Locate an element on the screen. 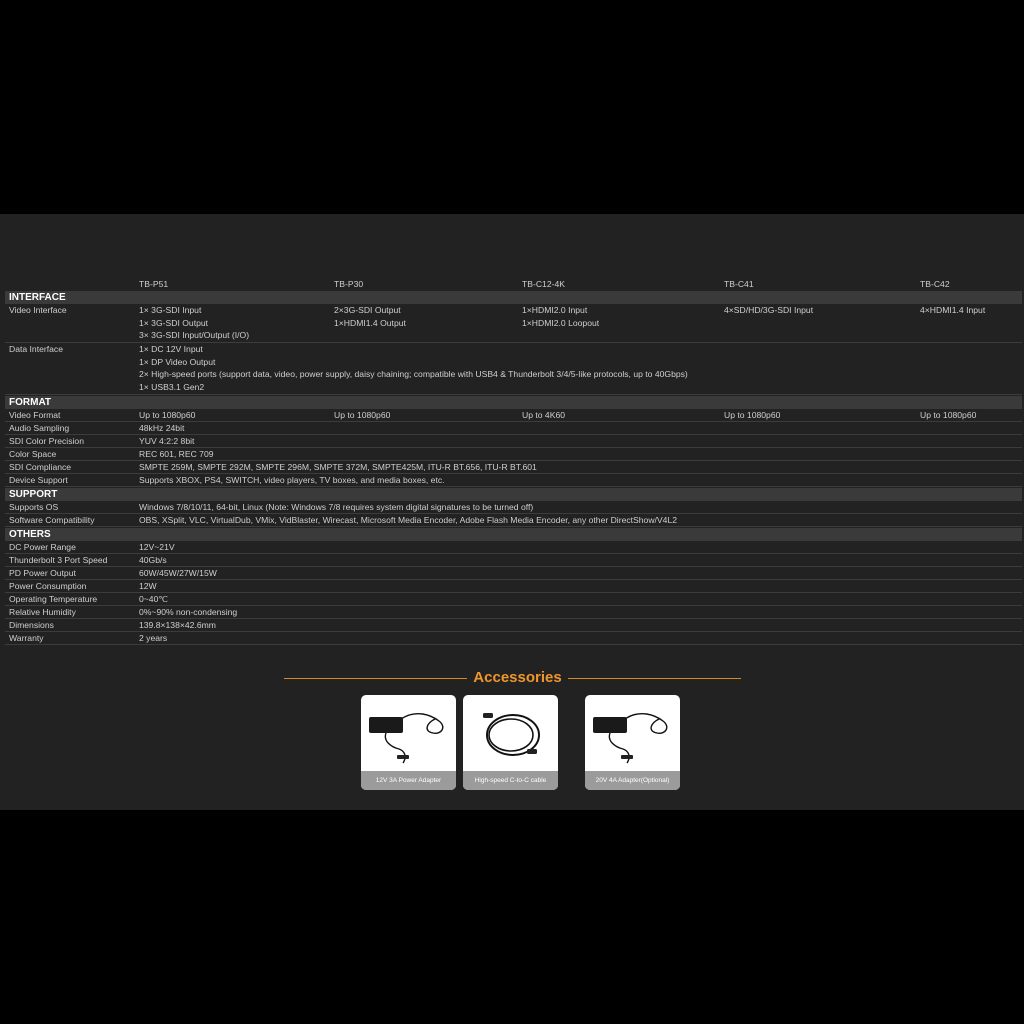  row-label: DC Power Range is located at coordinates (42, 547).